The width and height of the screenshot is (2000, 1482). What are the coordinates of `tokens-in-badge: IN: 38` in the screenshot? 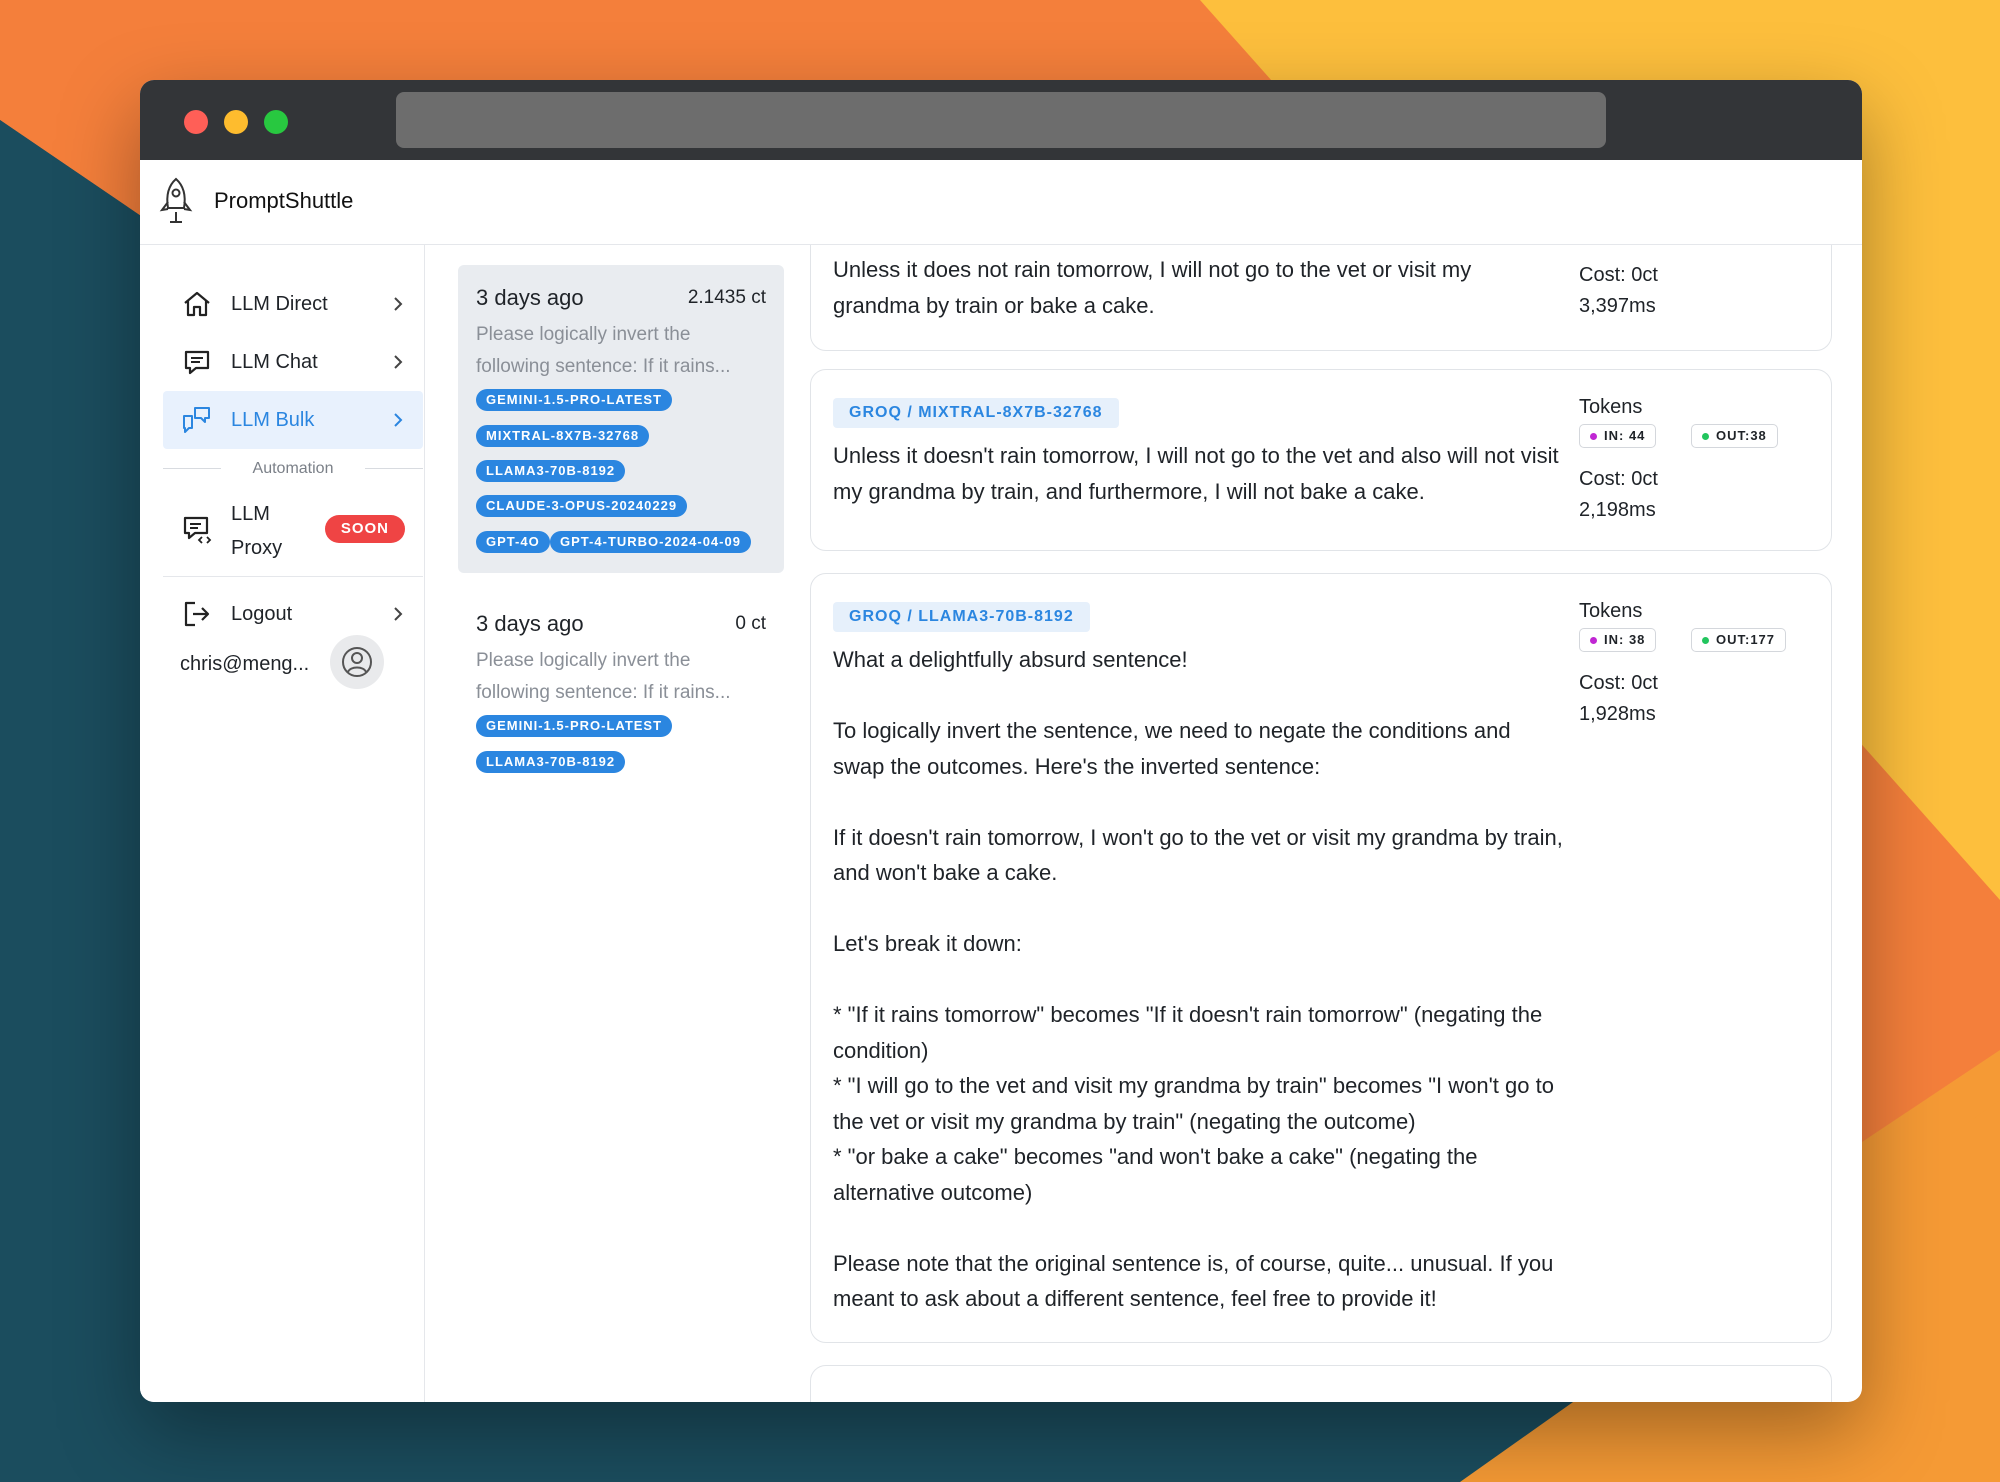 It's located at (1618, 640).